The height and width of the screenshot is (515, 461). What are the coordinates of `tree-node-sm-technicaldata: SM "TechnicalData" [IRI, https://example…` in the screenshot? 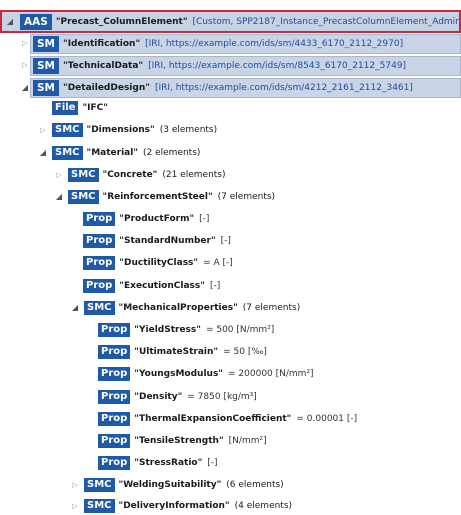 It's located at (245, 66).